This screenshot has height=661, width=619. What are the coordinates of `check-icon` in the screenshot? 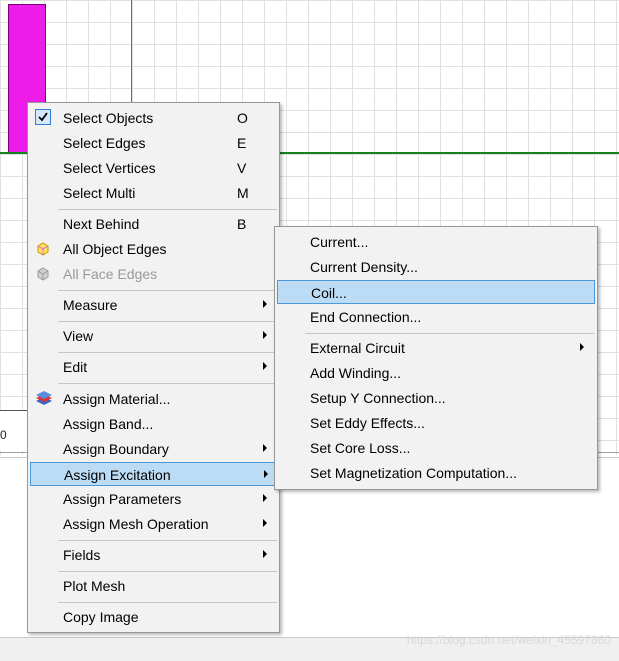 It's located at (43, 117).